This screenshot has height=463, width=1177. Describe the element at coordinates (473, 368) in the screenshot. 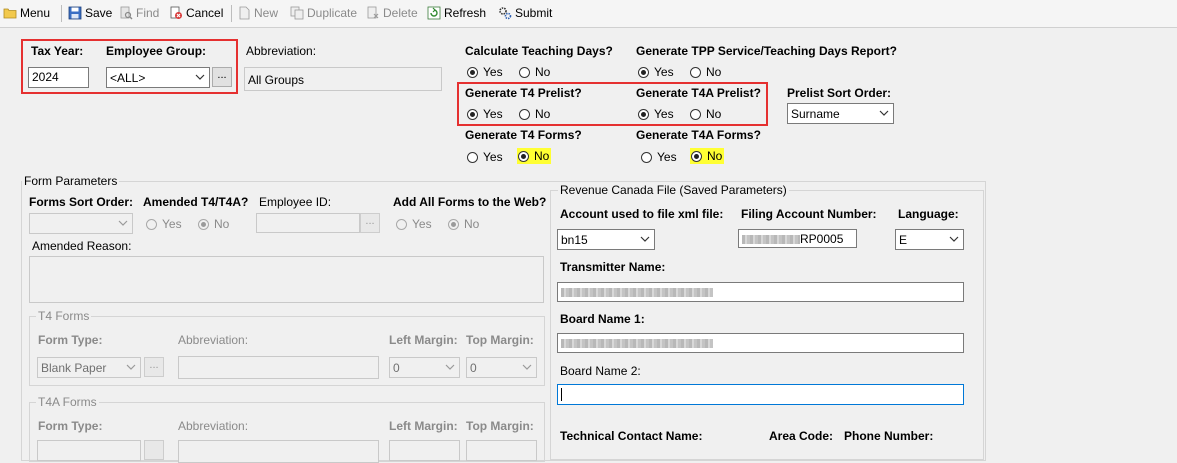

I see `t4-top-margin-value: 0` at that location.